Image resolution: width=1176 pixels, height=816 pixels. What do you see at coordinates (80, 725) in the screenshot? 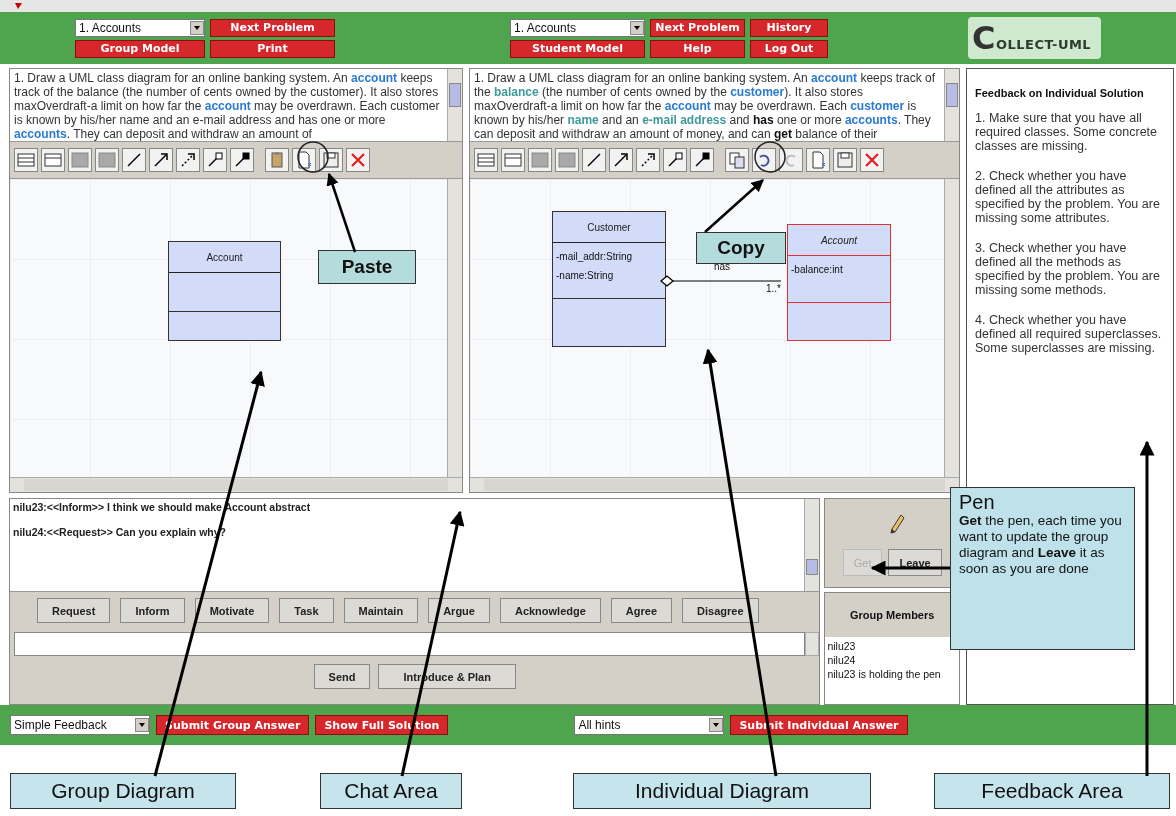
I see `feedback-level-select: Simple Feedback` at bounding box center [80, 725].